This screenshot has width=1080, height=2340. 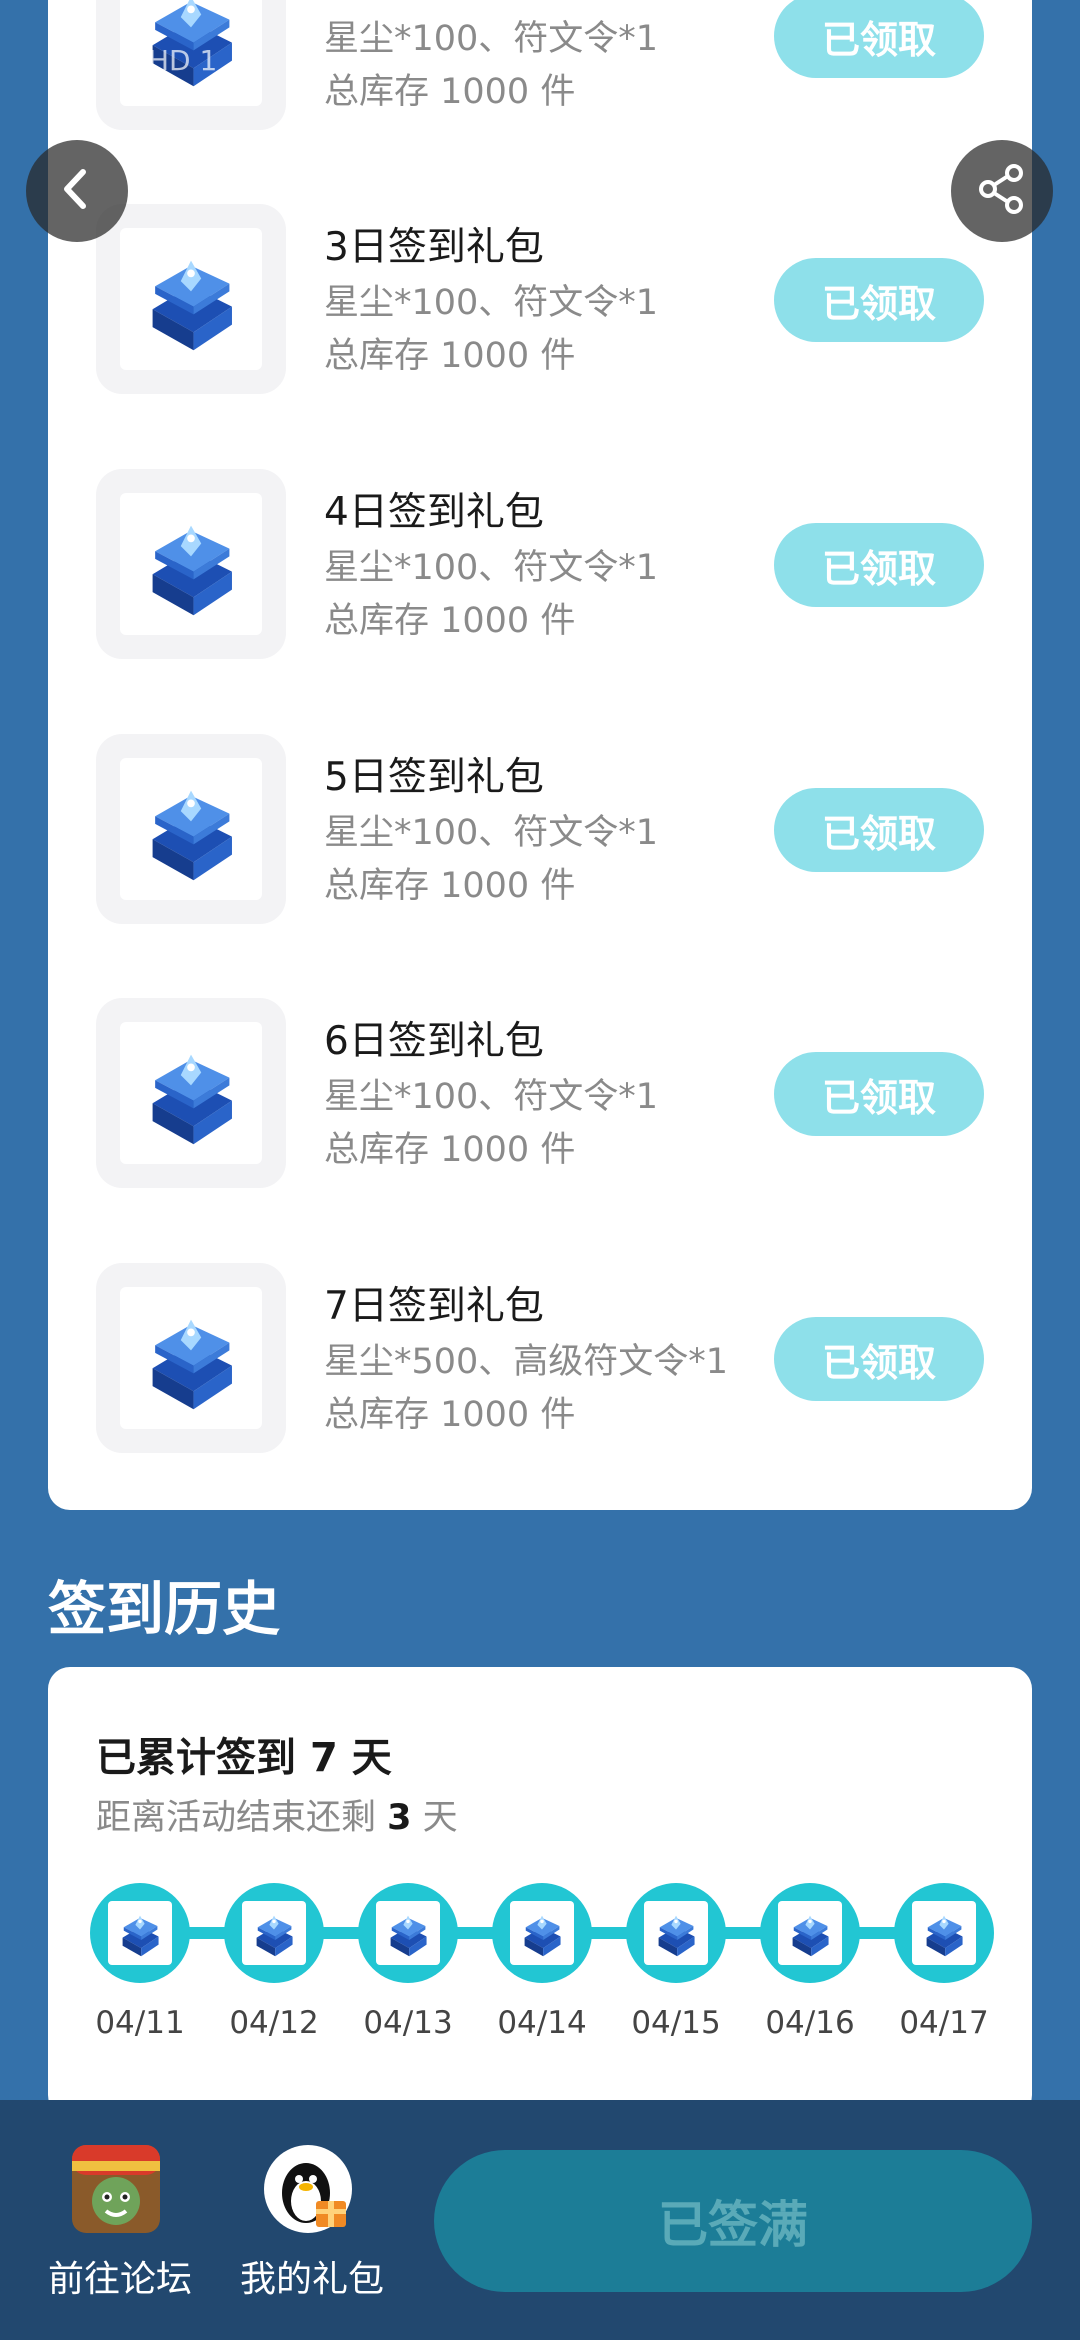 I want to click on share-icon, so click(x=1002, y=191).